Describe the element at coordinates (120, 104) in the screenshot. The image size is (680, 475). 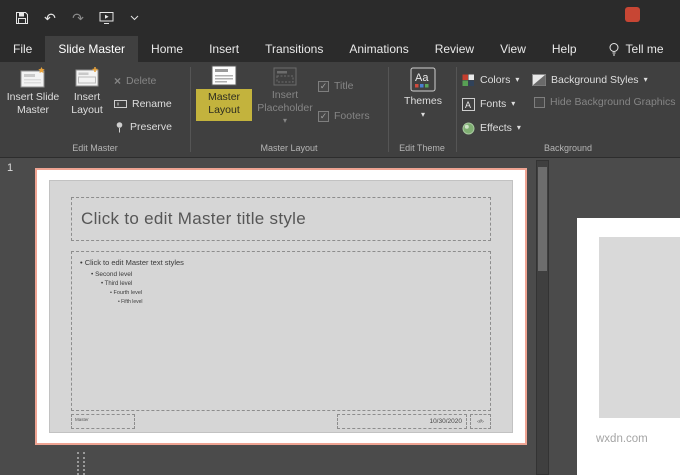
I see `rename-icon` at that location.